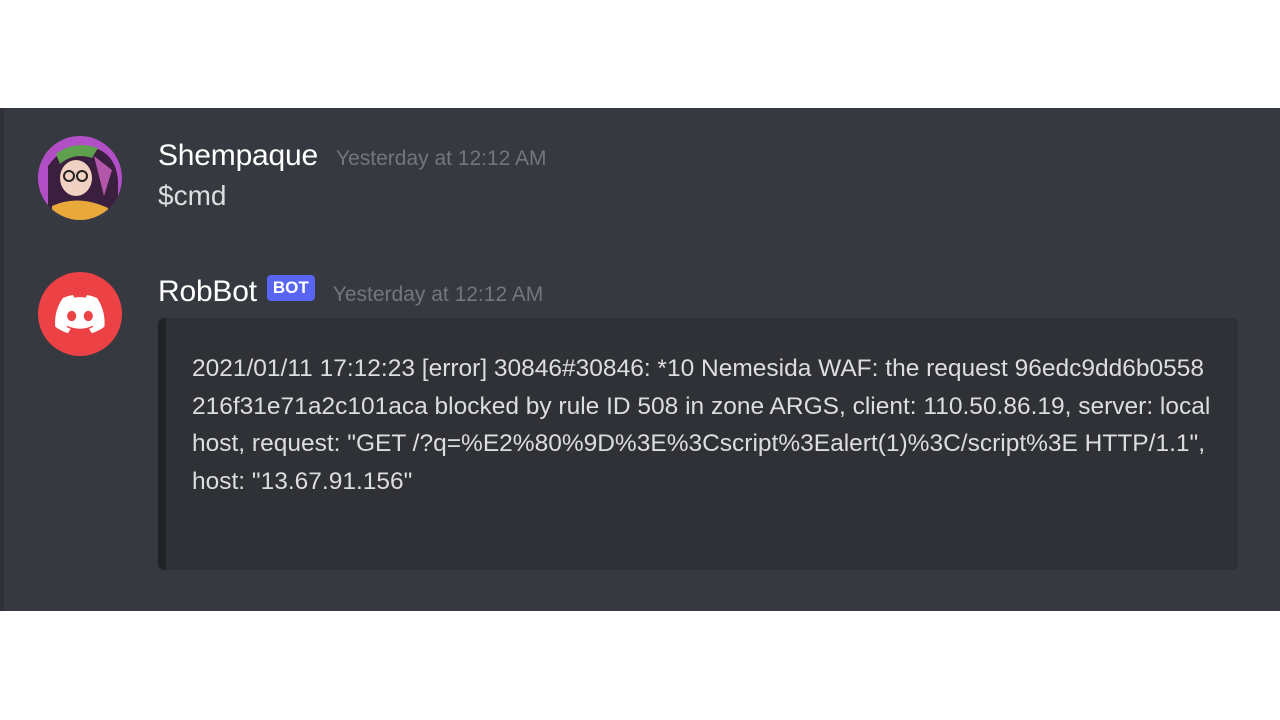 The image size is (1280, 720). Describe the element at coordinates (696, 292) in the screenshot. I see `message-header: RobBot BOT Yesterday at 12:12 AM` at that location.